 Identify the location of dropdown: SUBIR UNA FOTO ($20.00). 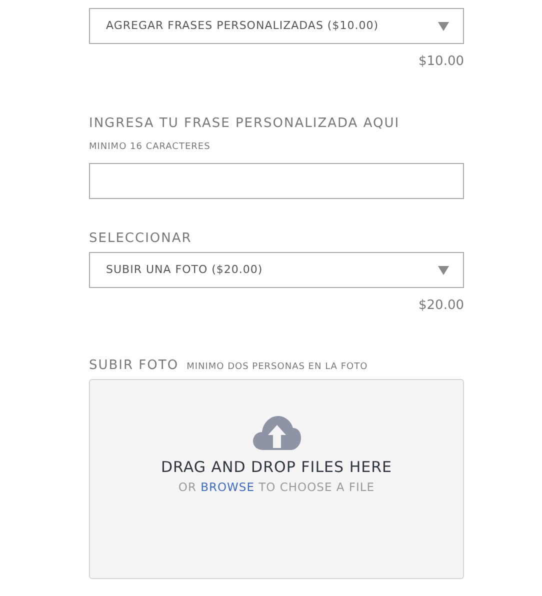
(276, 270).